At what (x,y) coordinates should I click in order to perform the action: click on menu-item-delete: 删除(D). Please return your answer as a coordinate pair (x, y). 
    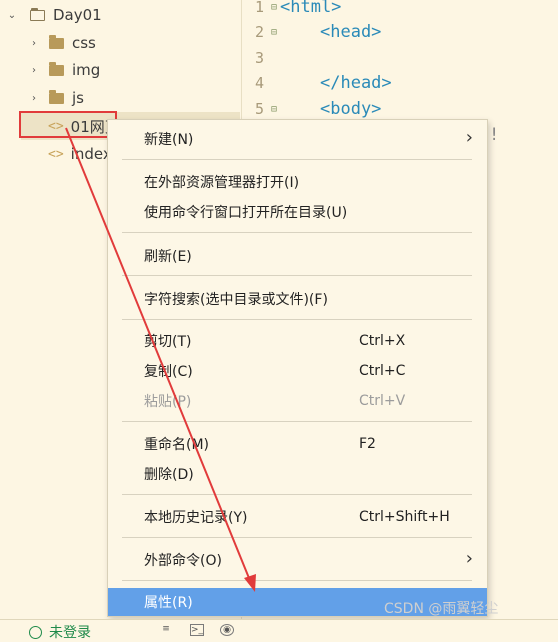
    Looking at the image, I should click on (297, 474).